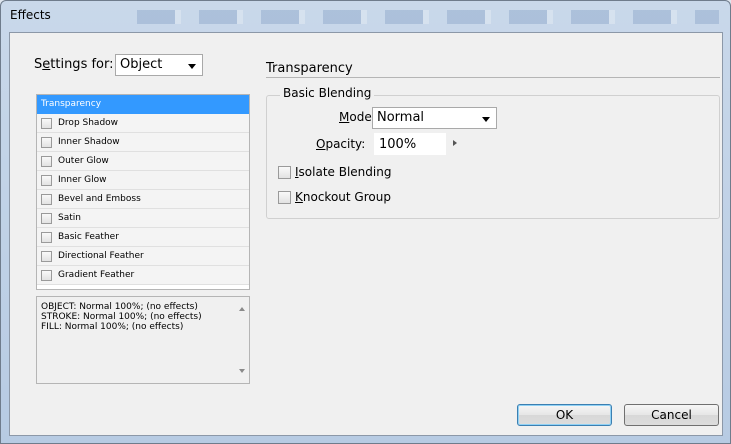 Image resolution: width=731 pixels, height=444 pixels. I want to click on effect-item-directional-feather: Directional Feather, so click(143, 256).